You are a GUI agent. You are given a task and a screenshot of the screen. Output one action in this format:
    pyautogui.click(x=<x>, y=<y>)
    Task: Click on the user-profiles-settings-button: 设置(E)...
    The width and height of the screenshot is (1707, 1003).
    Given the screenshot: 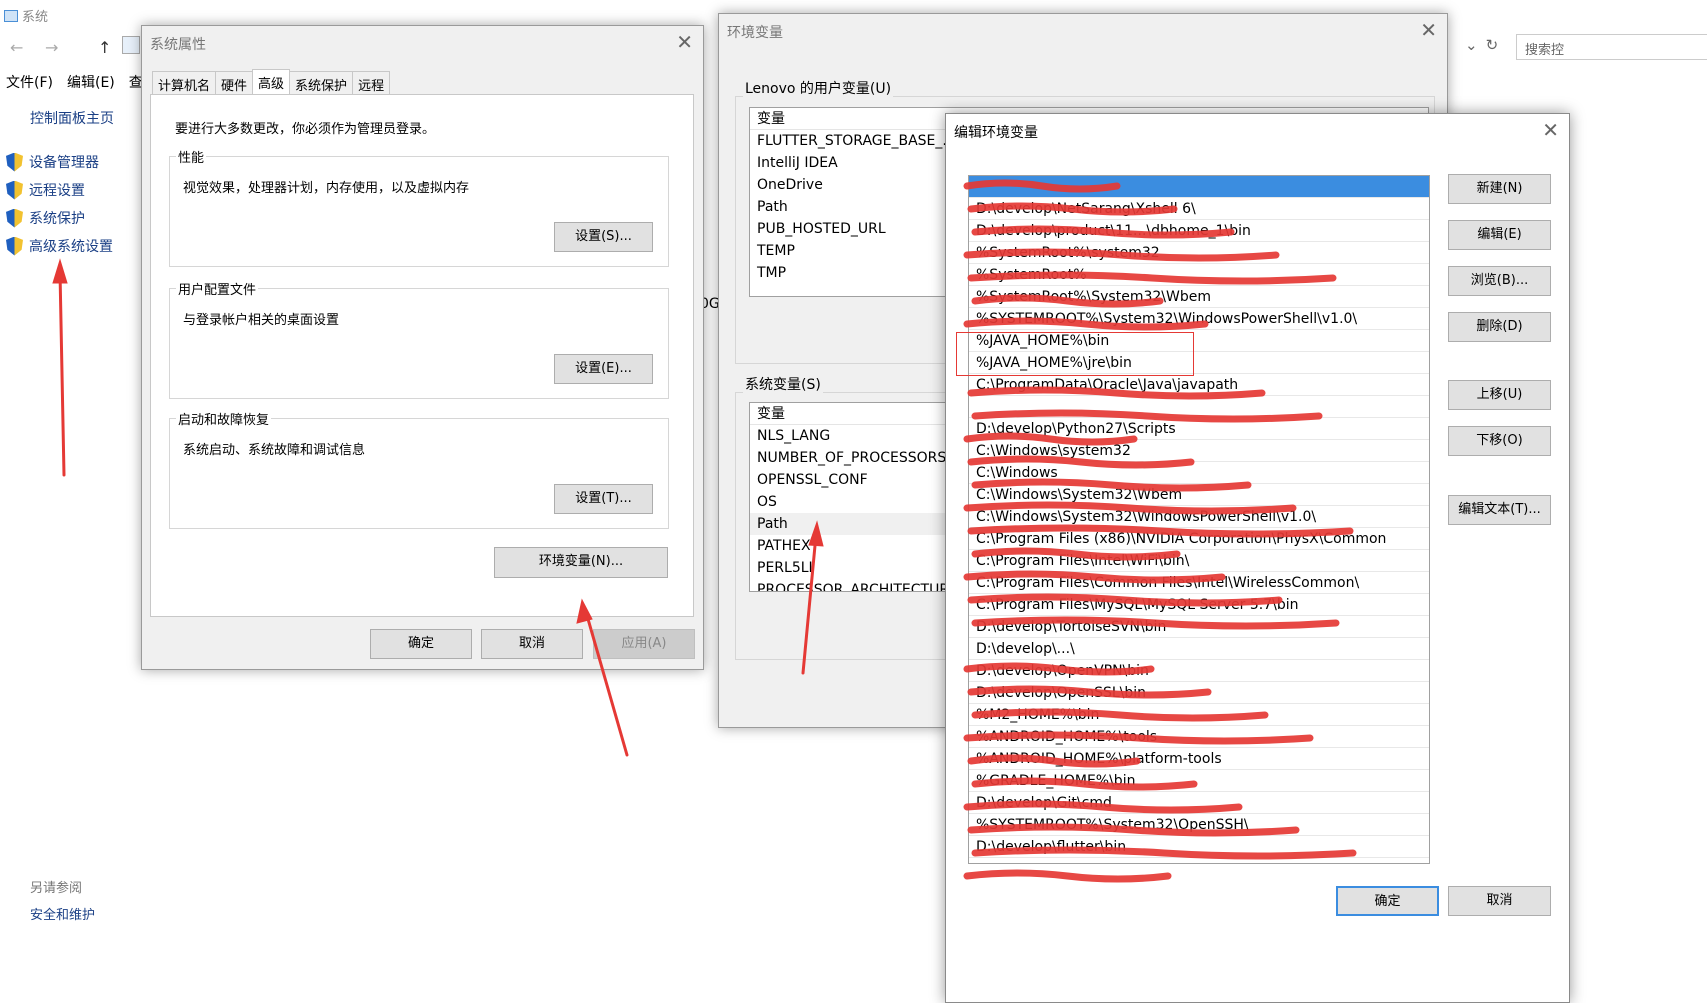 What is the action you would take?
    pyautogui.click(x=603, y=369)
    